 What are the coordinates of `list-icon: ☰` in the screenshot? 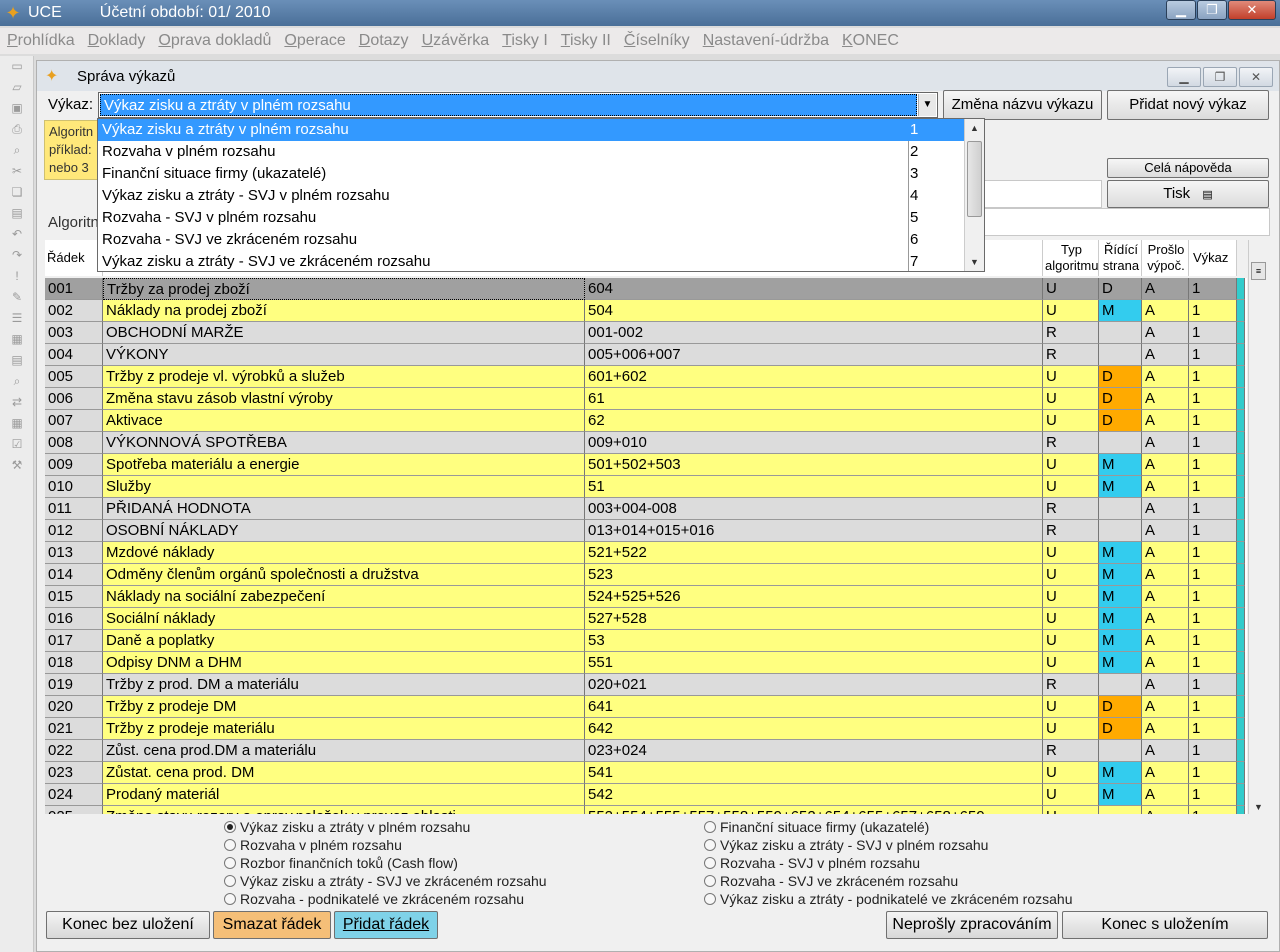 It's located at (17, 318).